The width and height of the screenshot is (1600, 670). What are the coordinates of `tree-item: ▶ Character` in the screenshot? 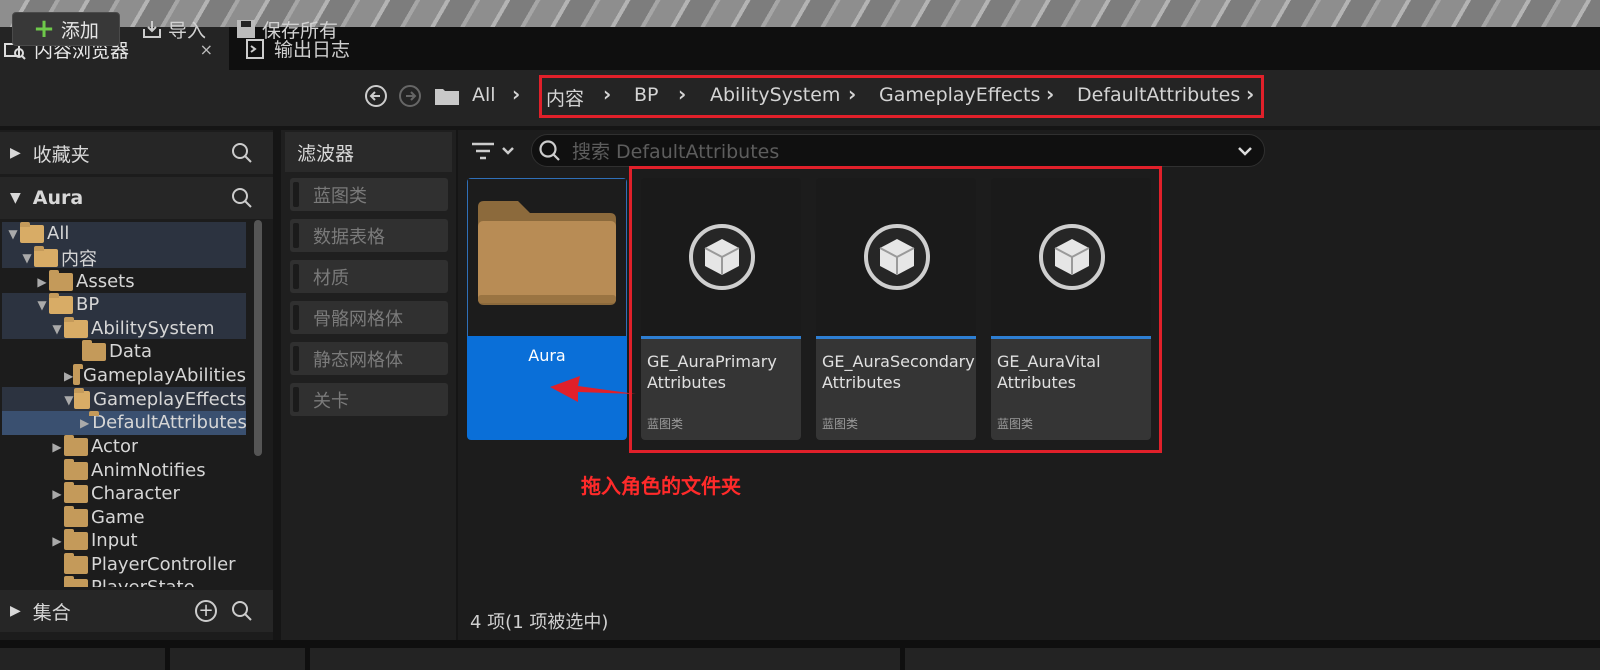 It's located at (115, 493).